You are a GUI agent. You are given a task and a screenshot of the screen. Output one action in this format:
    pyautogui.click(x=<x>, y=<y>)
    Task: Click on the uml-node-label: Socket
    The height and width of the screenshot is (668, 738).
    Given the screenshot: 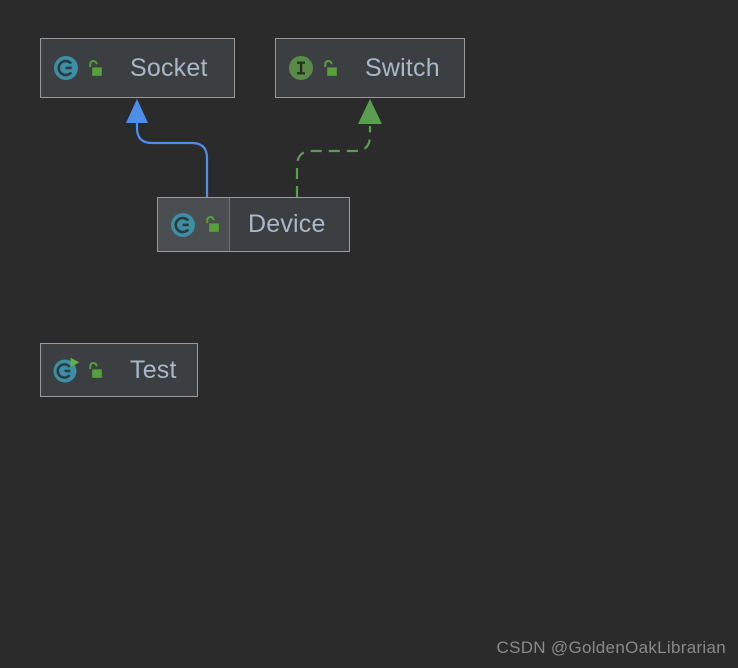 What is the action you would take?
    pyautogui.click(x=169, y=67)
    